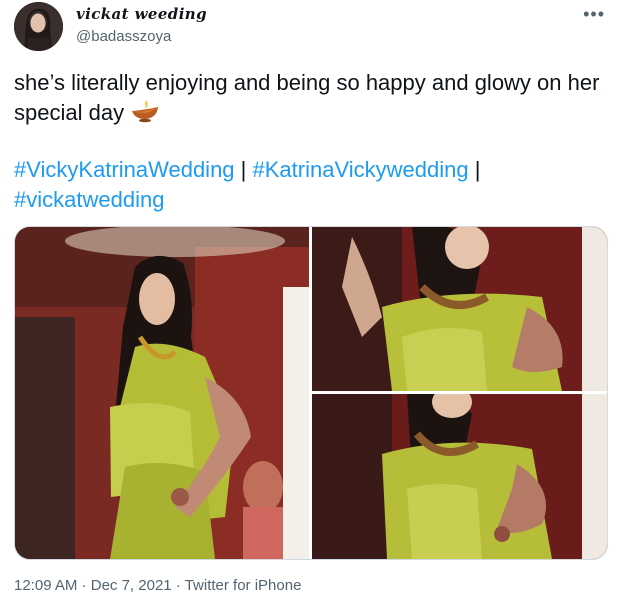 This screenshot has width=623, height=598. Describe the element at coordinates (459, 309) in the screenshot. I see `bride-dancing-closeup-photo` at that location.